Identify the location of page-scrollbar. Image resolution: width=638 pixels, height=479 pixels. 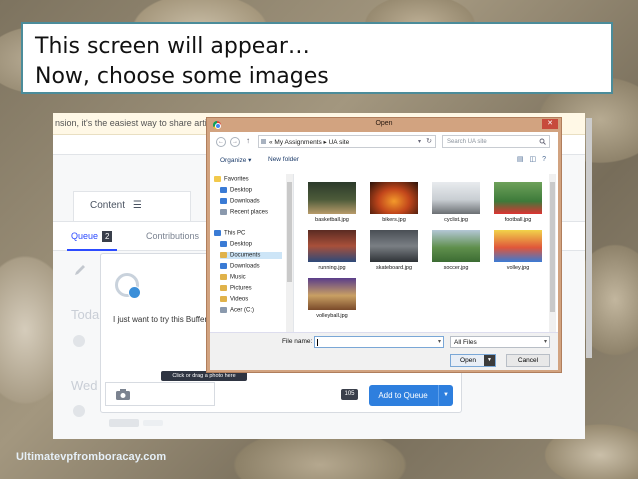
(589, 238).